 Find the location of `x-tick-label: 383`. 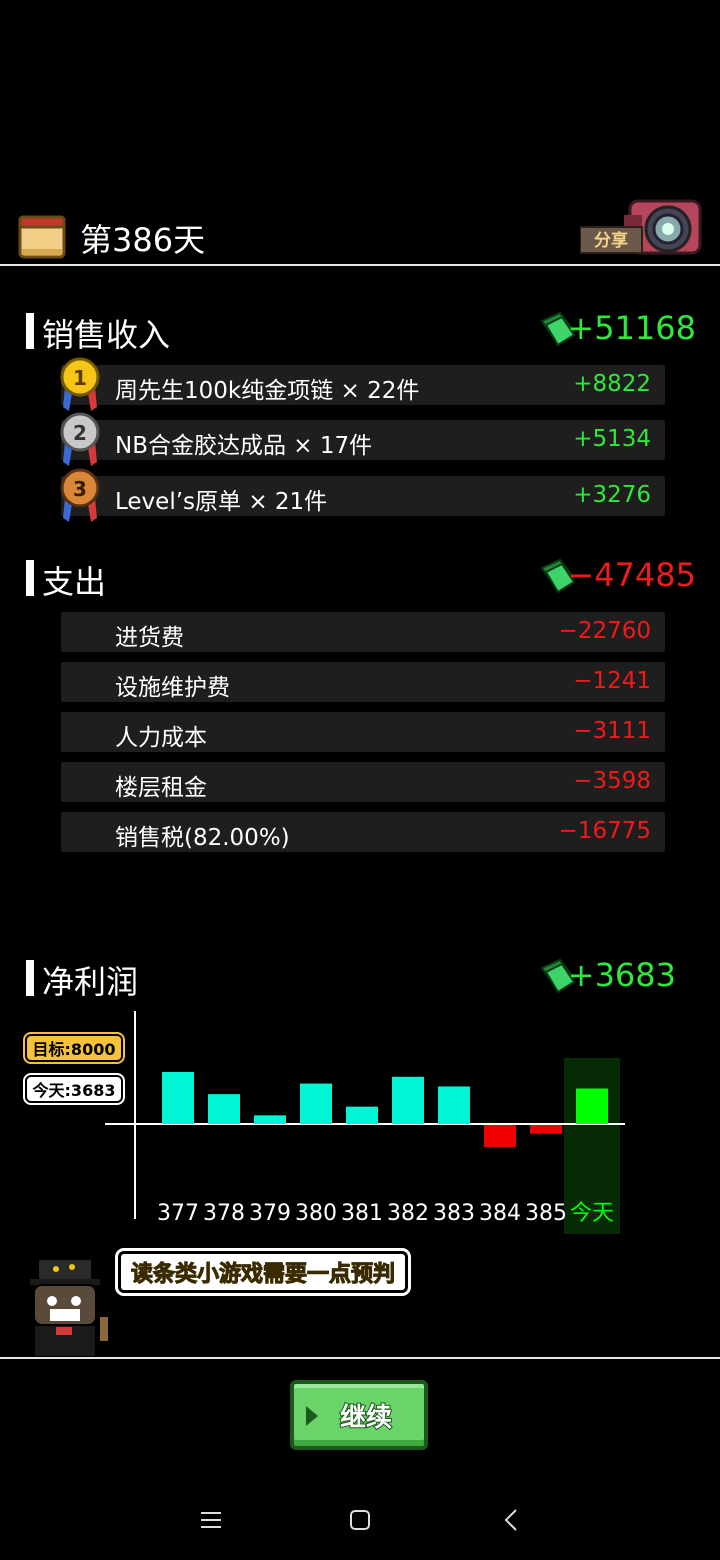

x-tick-label: 383 is located at coordinates (454, 1213).